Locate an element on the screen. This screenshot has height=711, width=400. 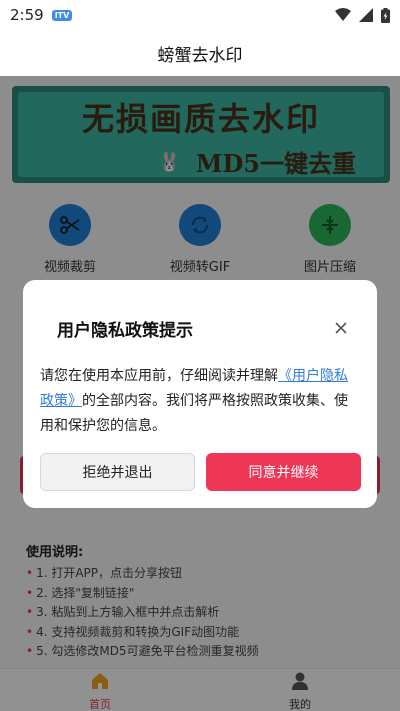
status-icons is located at coordinates (362, 15).